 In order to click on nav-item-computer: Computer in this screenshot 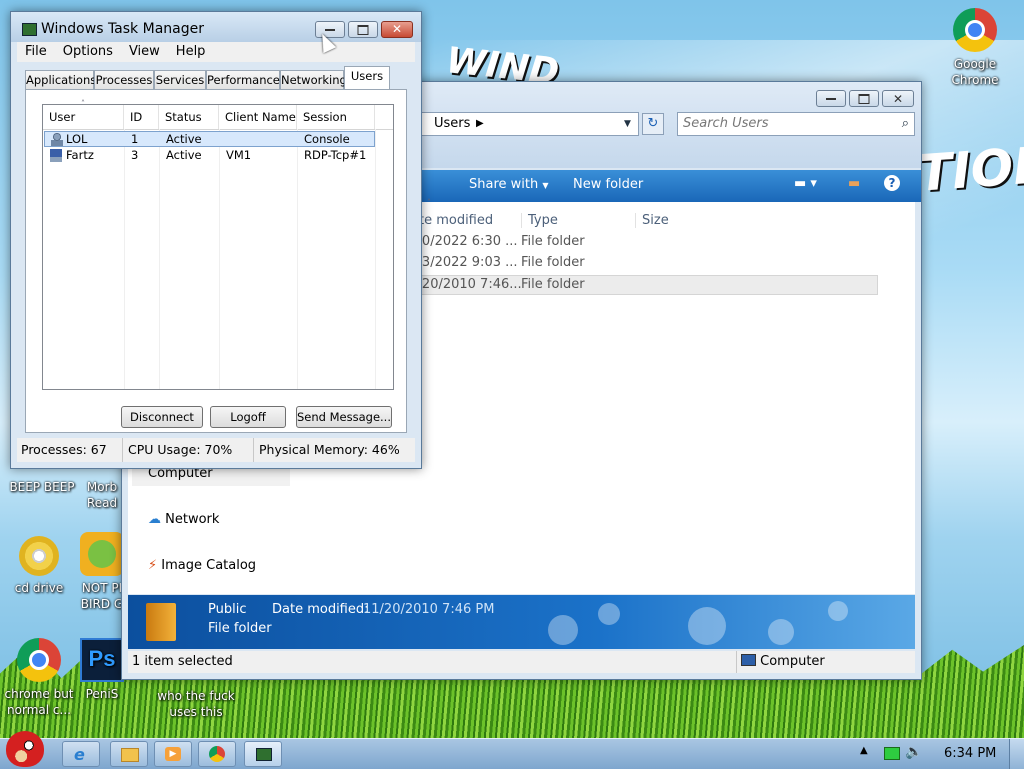, I will do `click(215, 476)`.